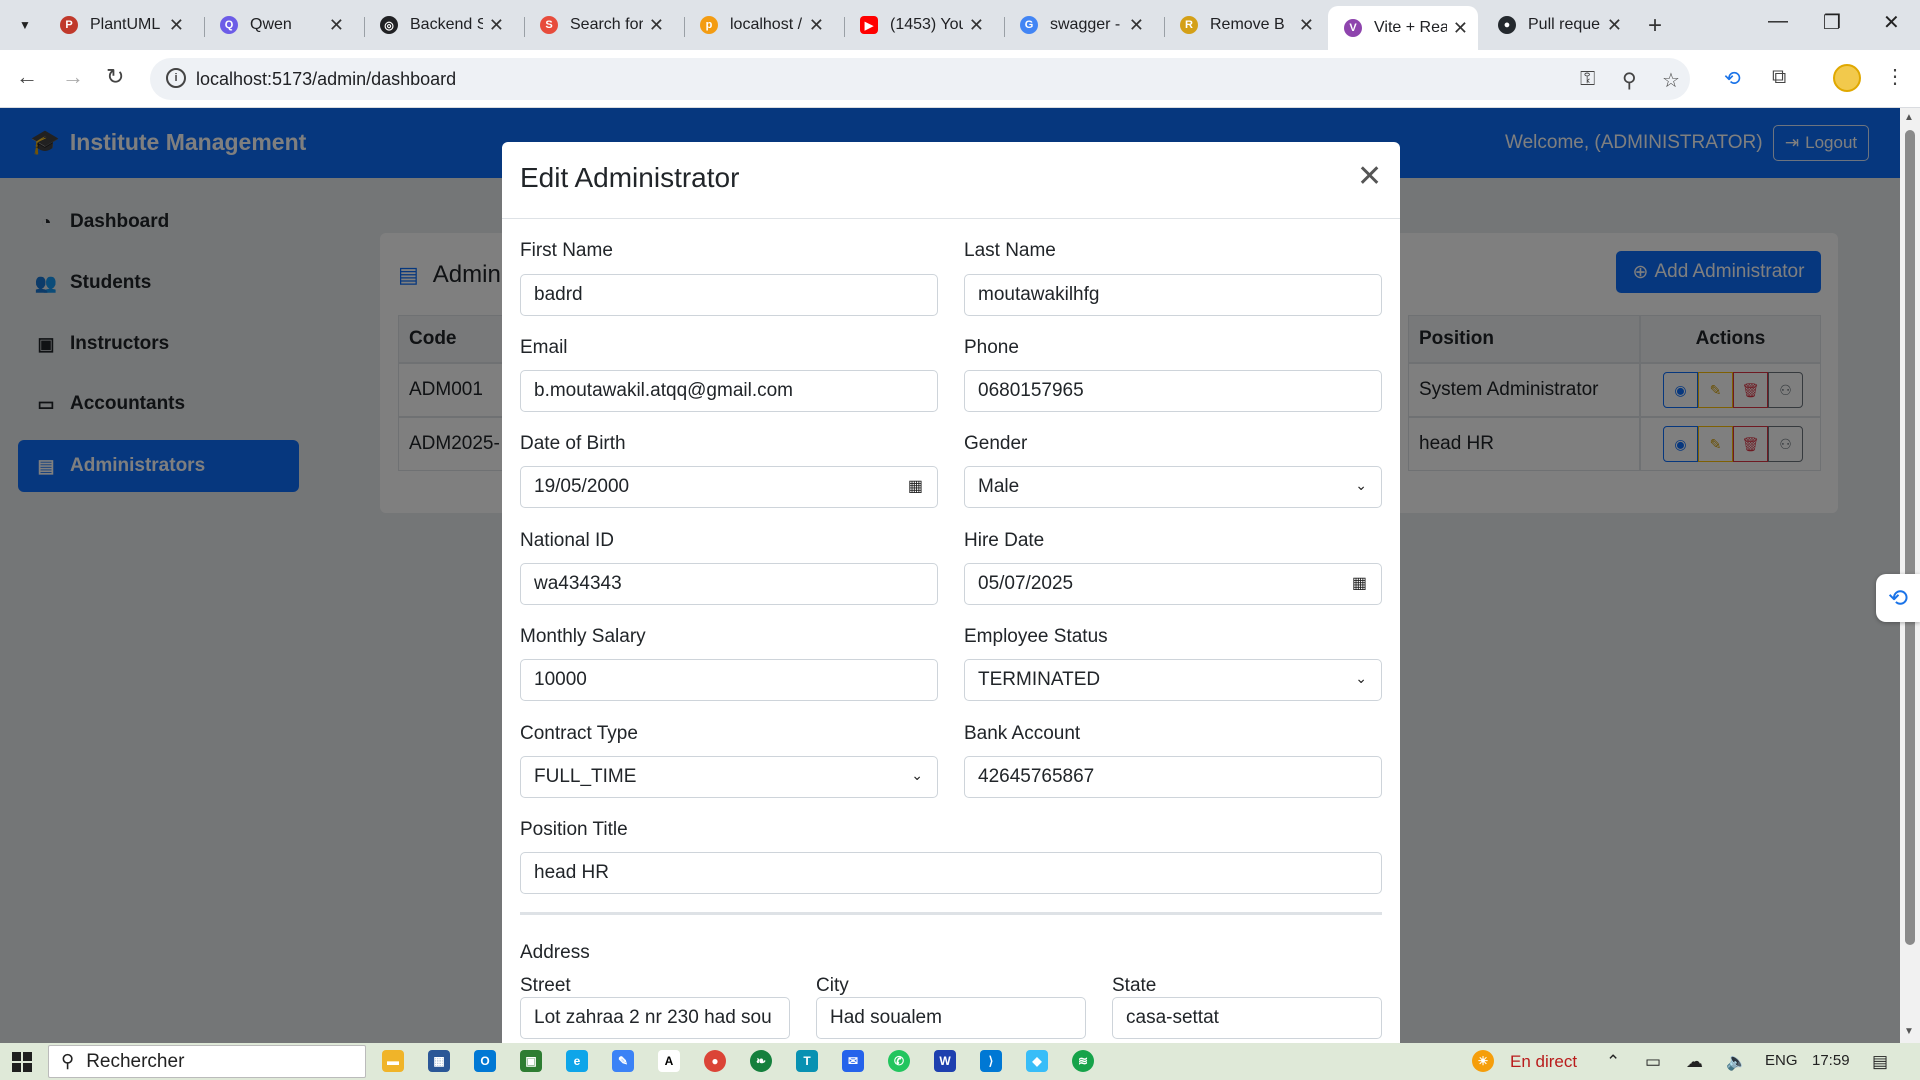  What do you see at coordinates (729, 295) in the screenshot?
I see `first-name-input: badrd` at bounding box center [729, 295].